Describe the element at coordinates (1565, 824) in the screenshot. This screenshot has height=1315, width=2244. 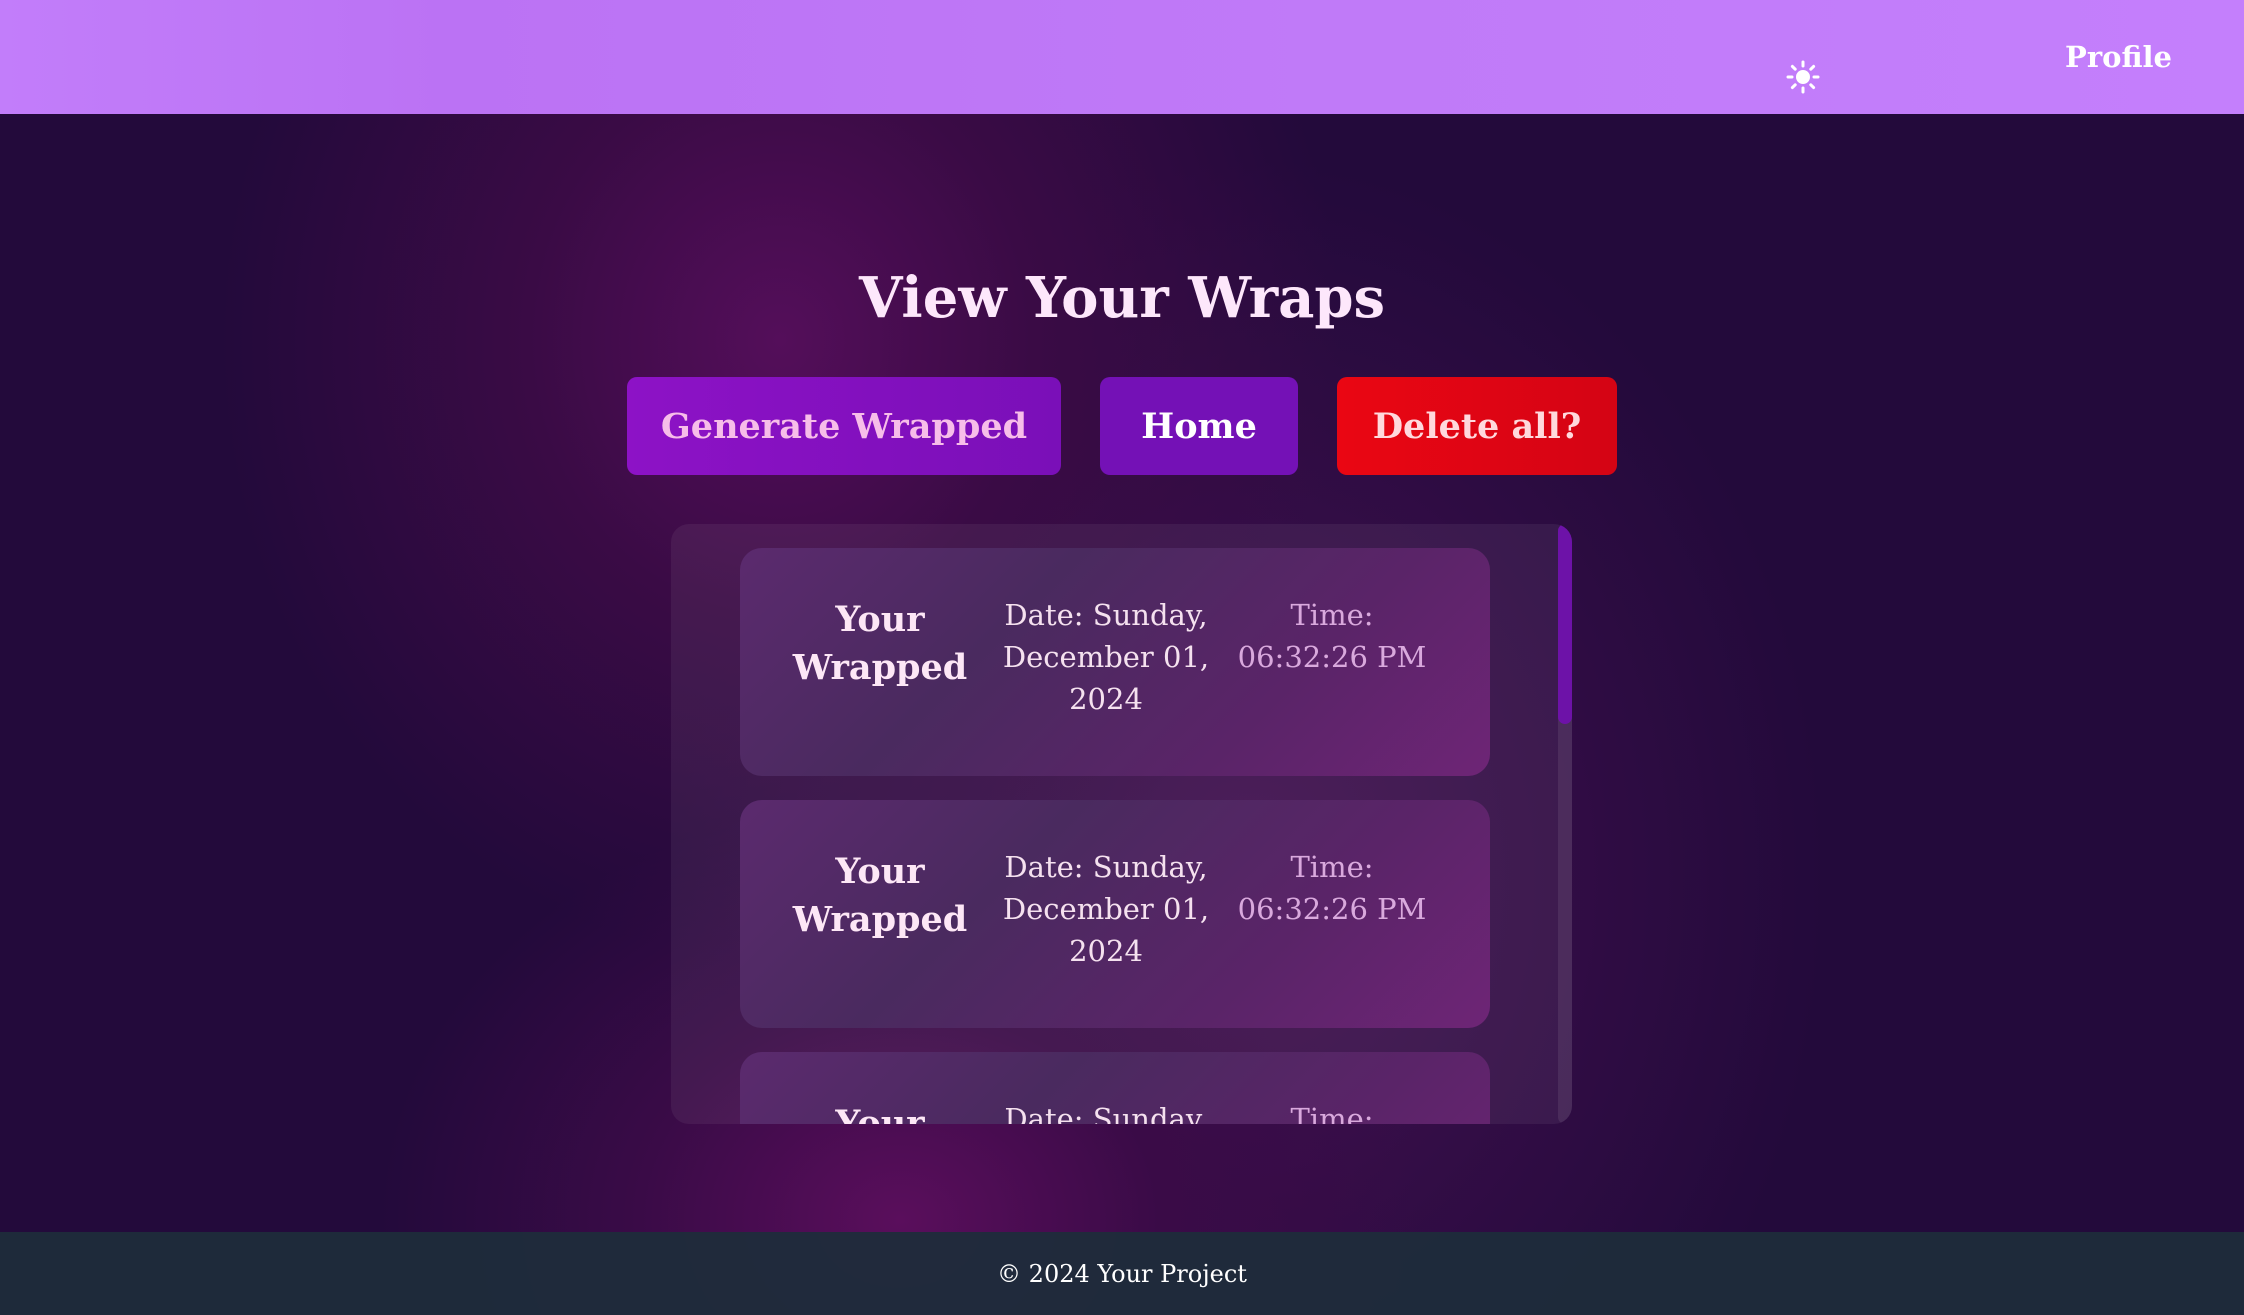
I see `scrollbar-track` at that location.